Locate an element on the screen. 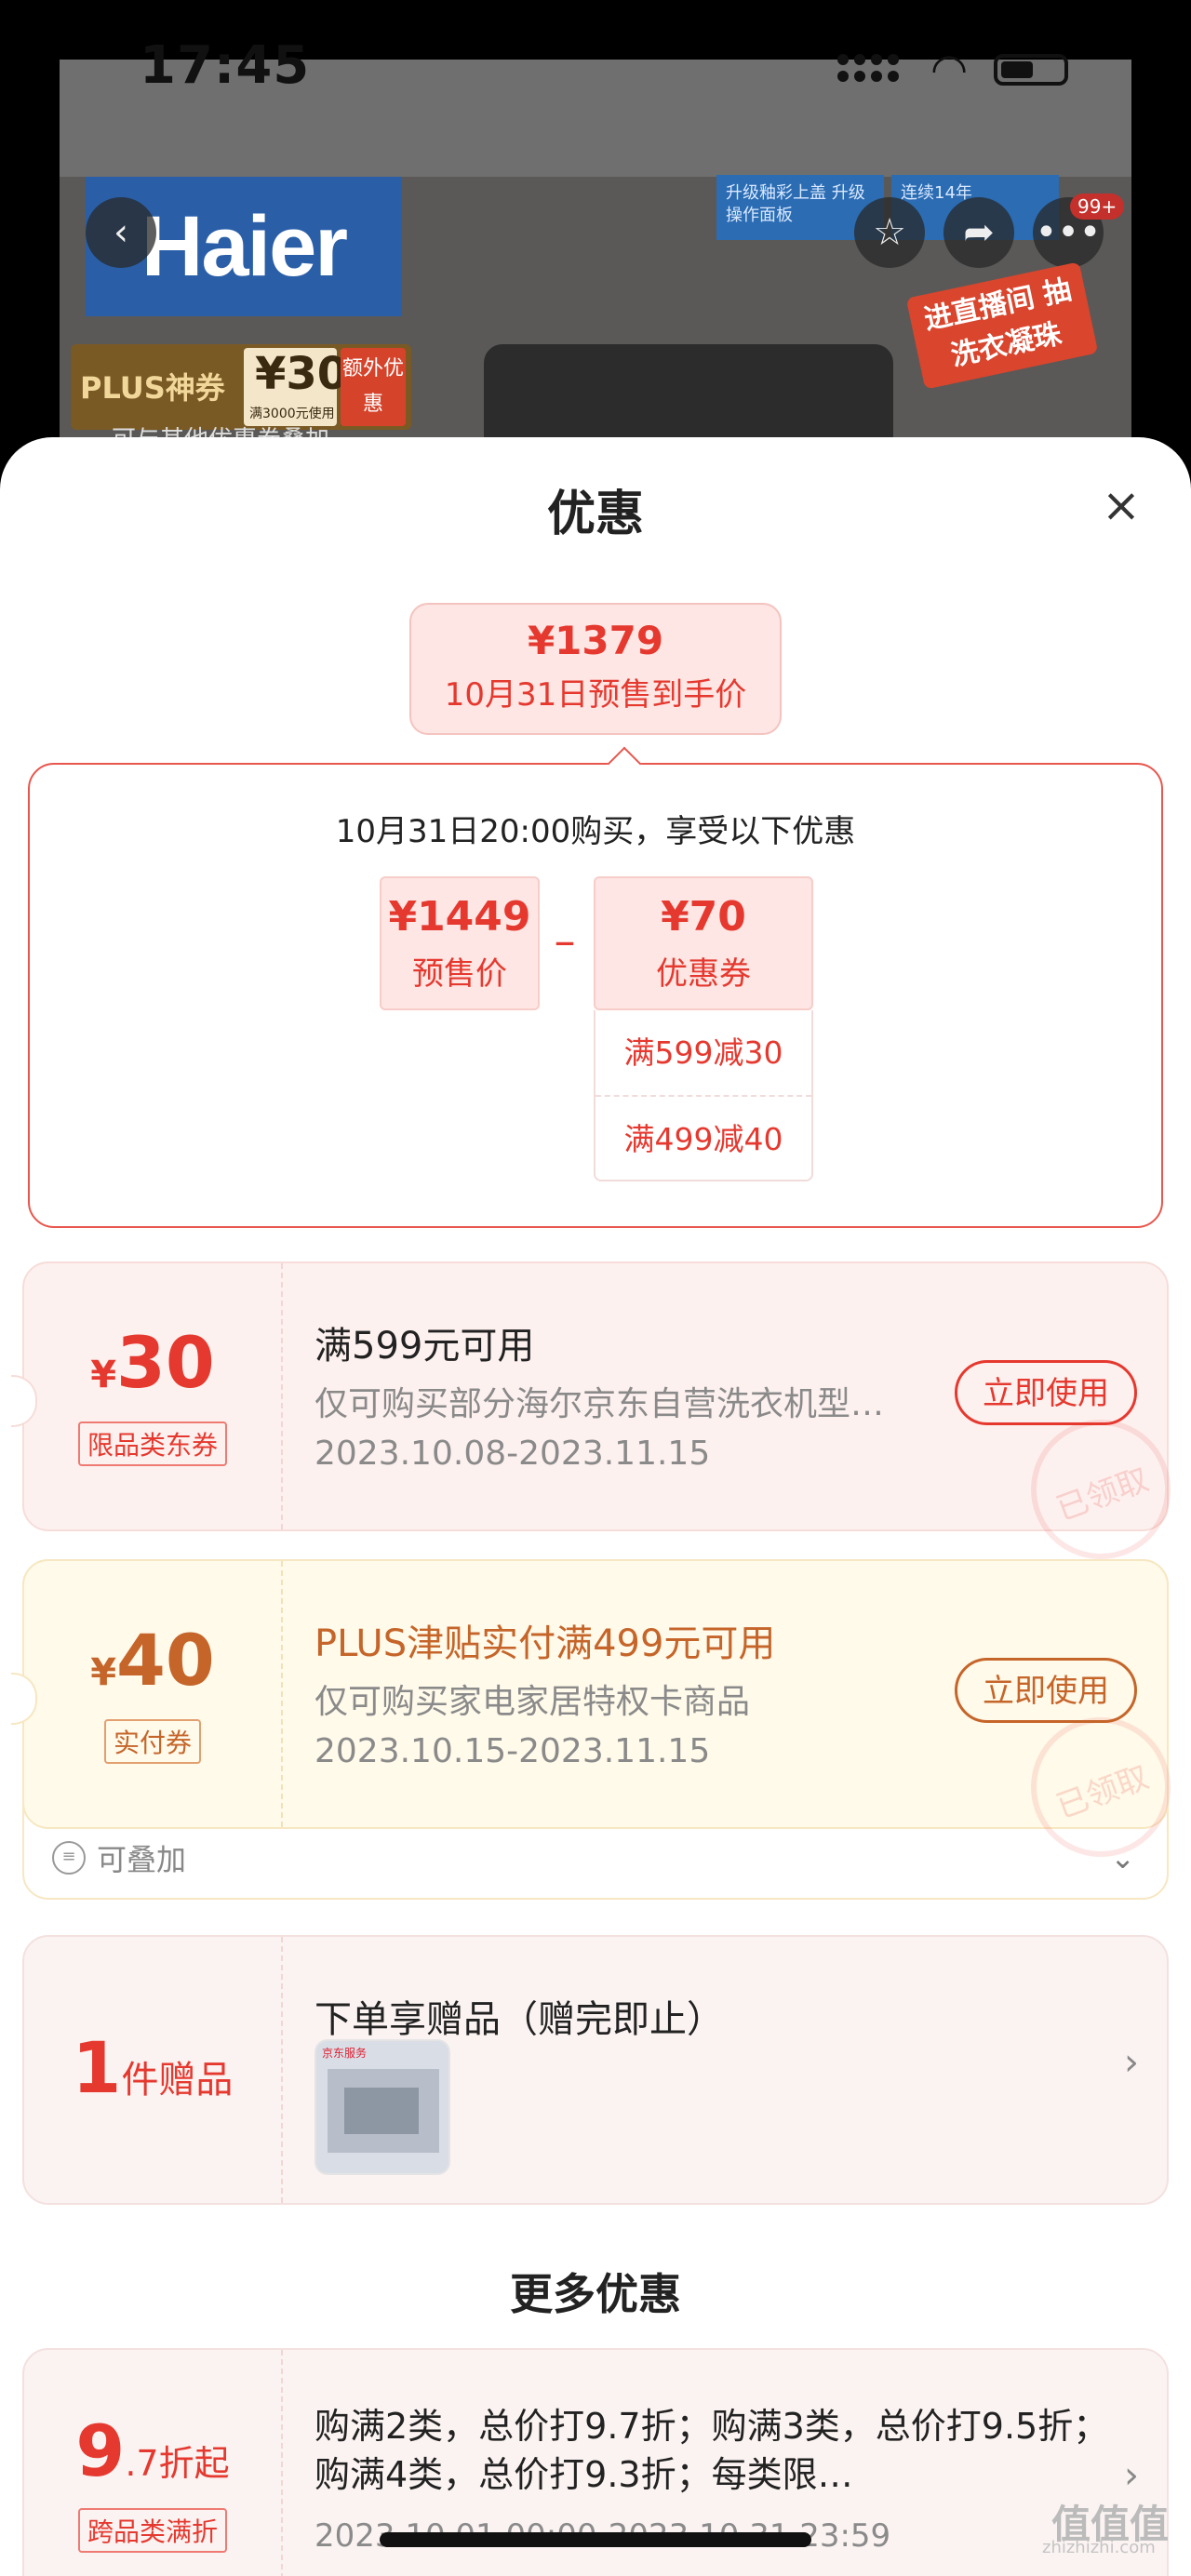 The height and width of the screenshot is (2576, 1191). chevron-left-icon: ‹ is located at coordinates (121, 232).